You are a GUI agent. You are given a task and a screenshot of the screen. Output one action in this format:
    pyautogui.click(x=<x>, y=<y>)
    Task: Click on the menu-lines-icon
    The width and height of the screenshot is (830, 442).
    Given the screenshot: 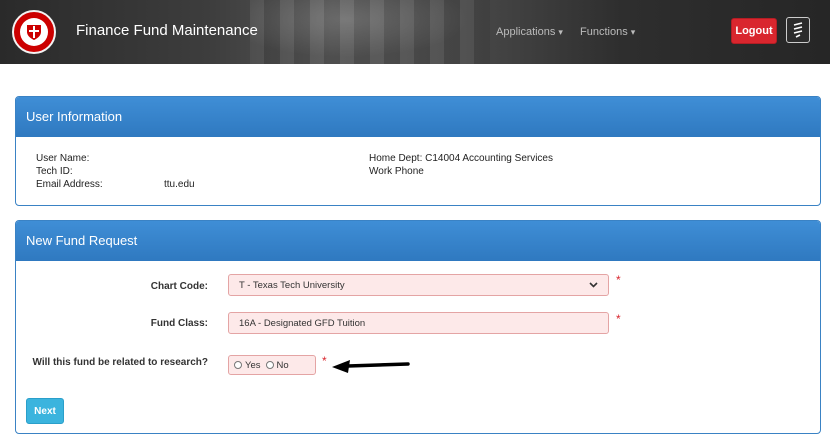 What is the action you would take?
    pyautogui.click(x=798, y=30)
    